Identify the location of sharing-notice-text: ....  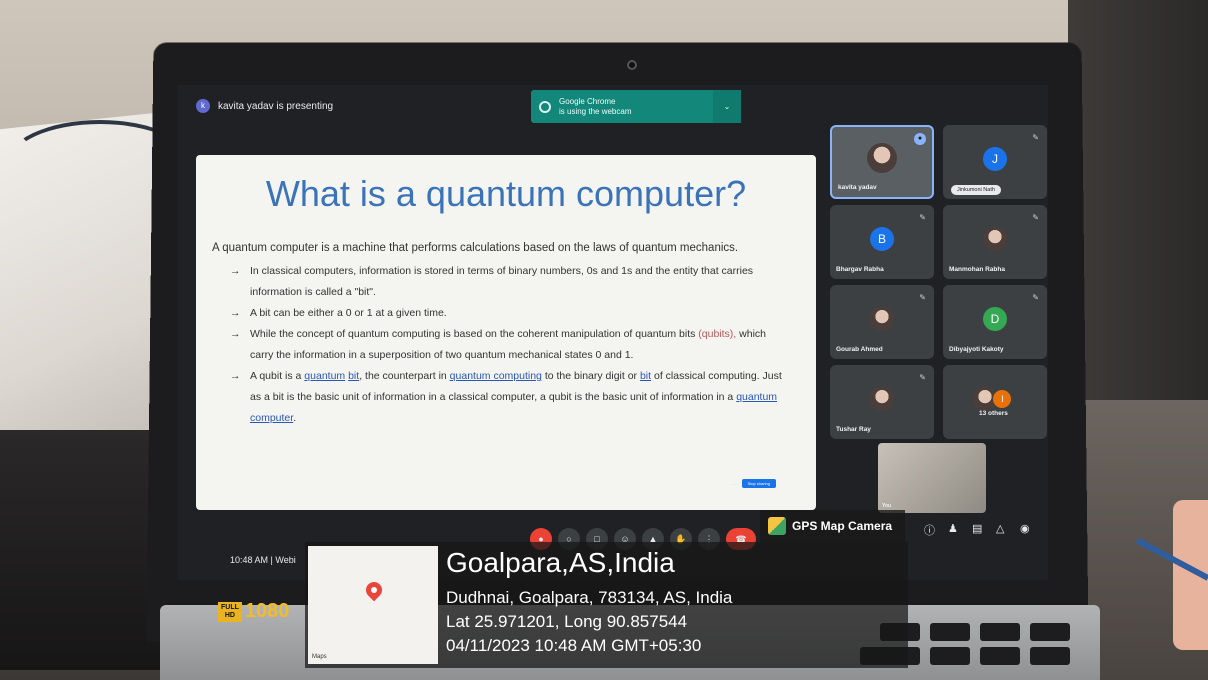
(734, 483).